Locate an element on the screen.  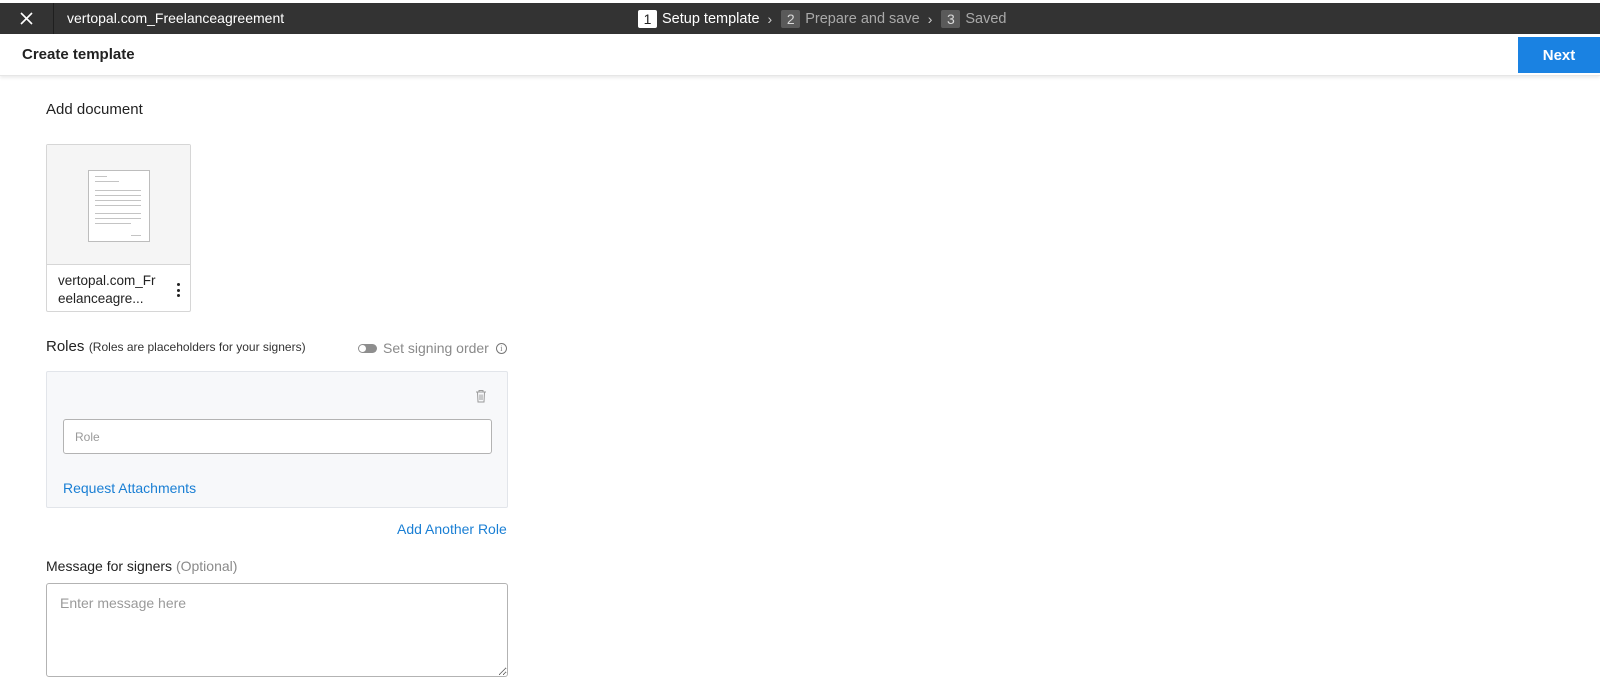
step-label: Prepare and save is located at coordinates (862, 18).